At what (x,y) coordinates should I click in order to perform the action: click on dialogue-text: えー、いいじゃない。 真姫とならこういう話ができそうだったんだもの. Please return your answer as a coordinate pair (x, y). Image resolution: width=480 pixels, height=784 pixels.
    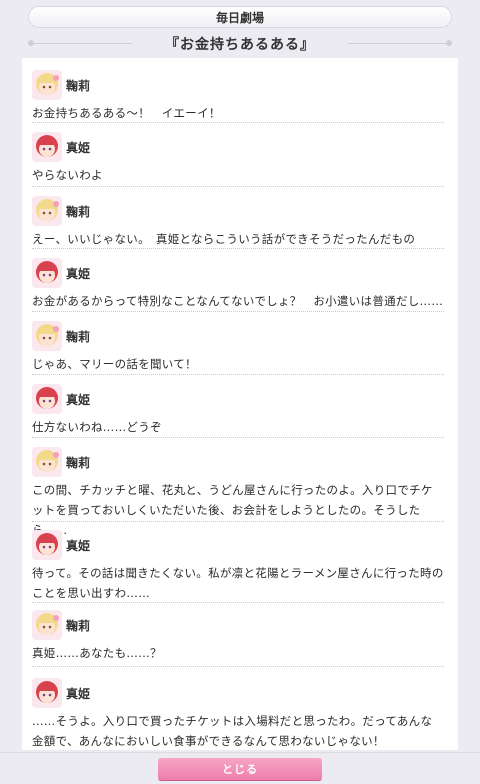
    Looking at the image, I should click on (224, 239).